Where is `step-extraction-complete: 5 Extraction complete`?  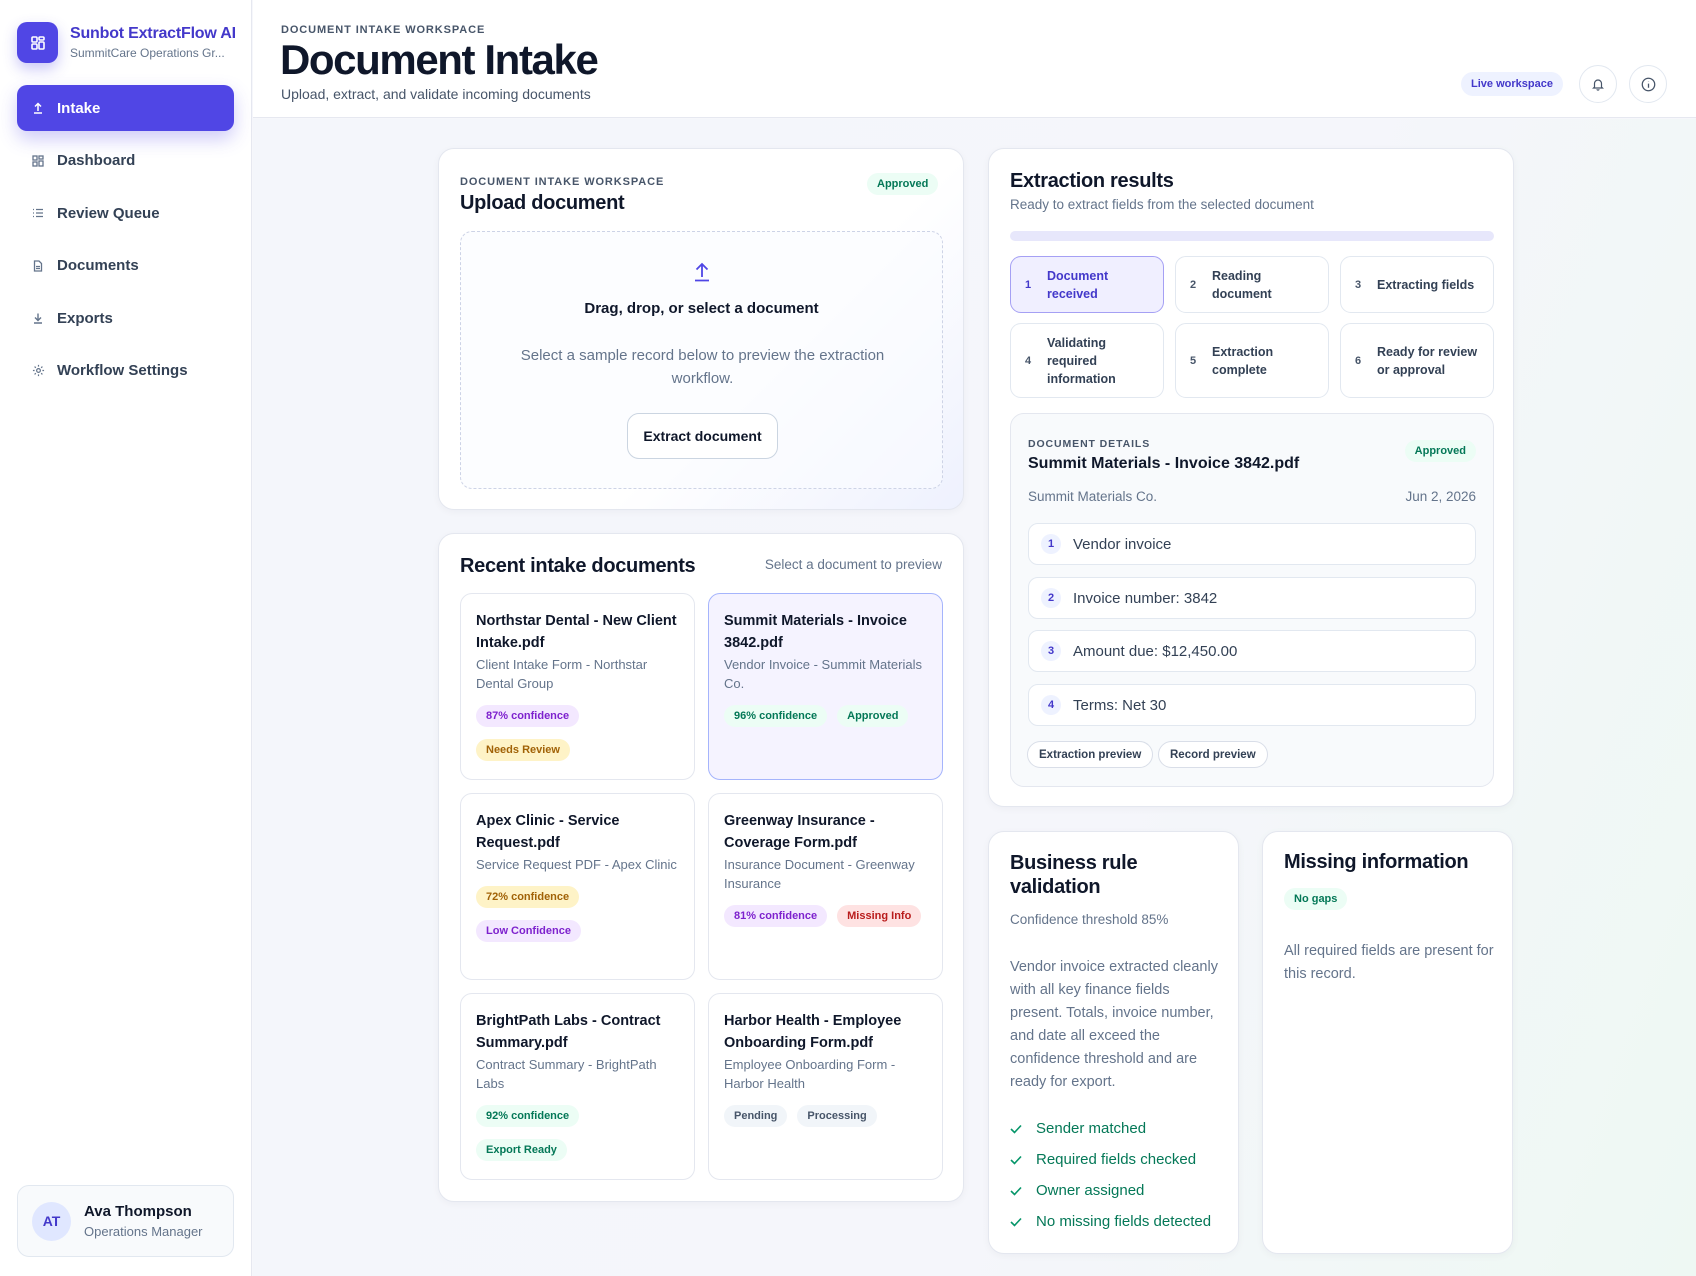 step-extraction-complete: 5 Extraction complete is located at coordinates (1252, 360).